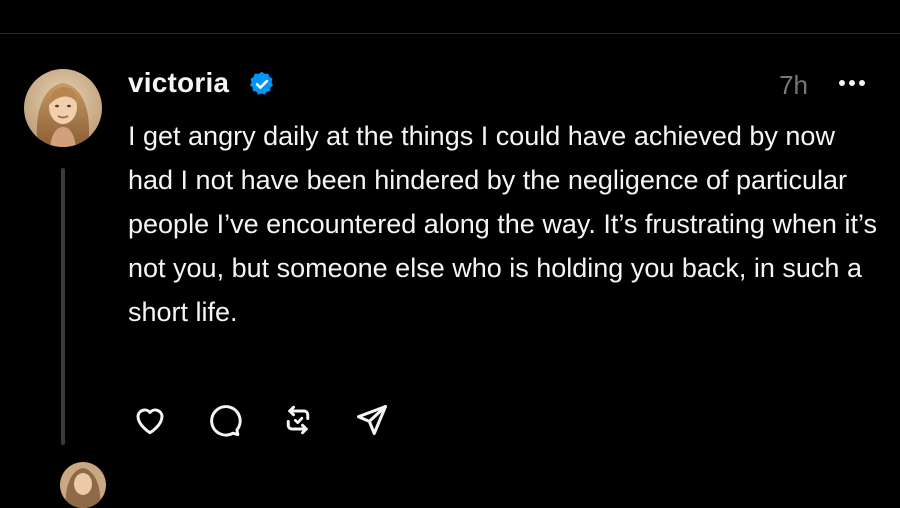 The width and height of the screenshot is (900, 508). What do you see at coordinates (262, 84) in the screenshot?
I see `verified-badge-icon` at bounding box center [262, 84].